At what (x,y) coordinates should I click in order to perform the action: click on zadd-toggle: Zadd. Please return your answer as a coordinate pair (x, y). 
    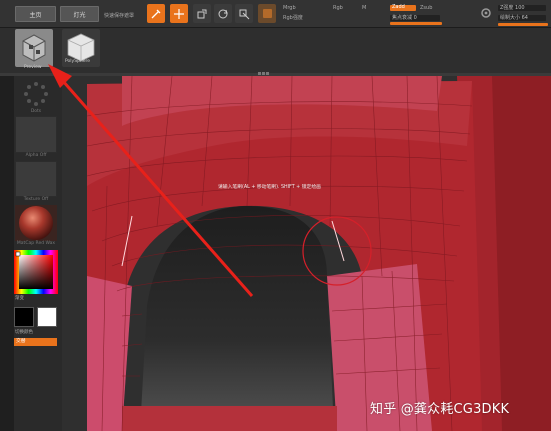
    Looking at the image, I should click on (403, 7).